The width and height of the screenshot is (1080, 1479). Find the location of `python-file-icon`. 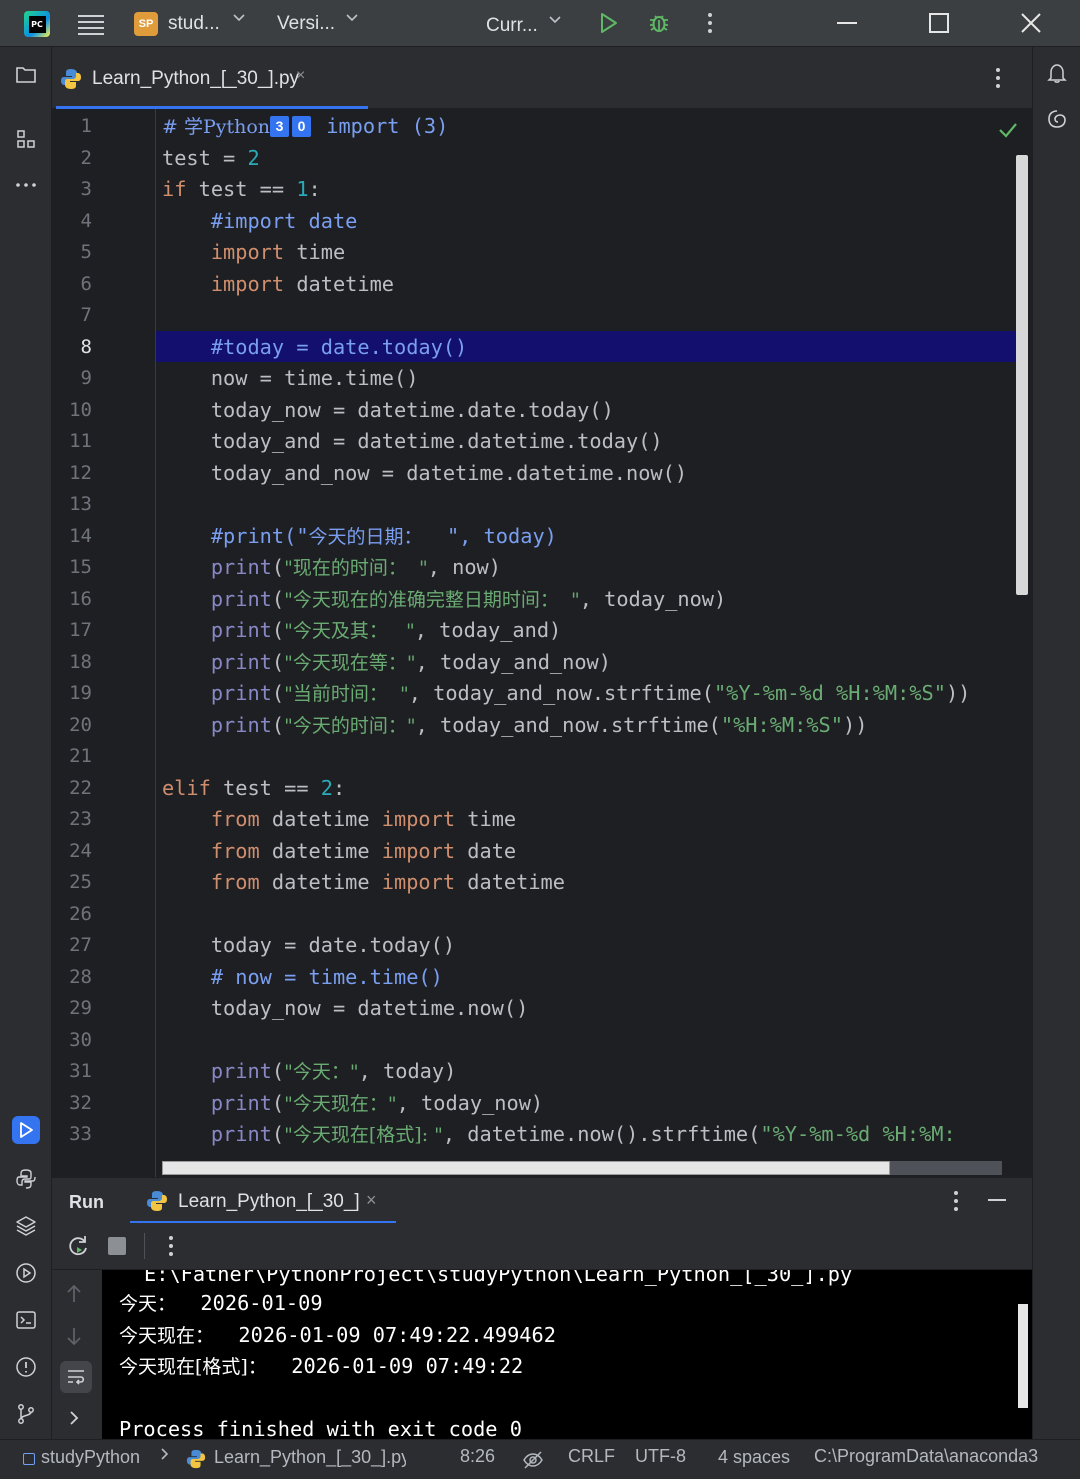

python-file-icon is located at coordinates (157, 1201).